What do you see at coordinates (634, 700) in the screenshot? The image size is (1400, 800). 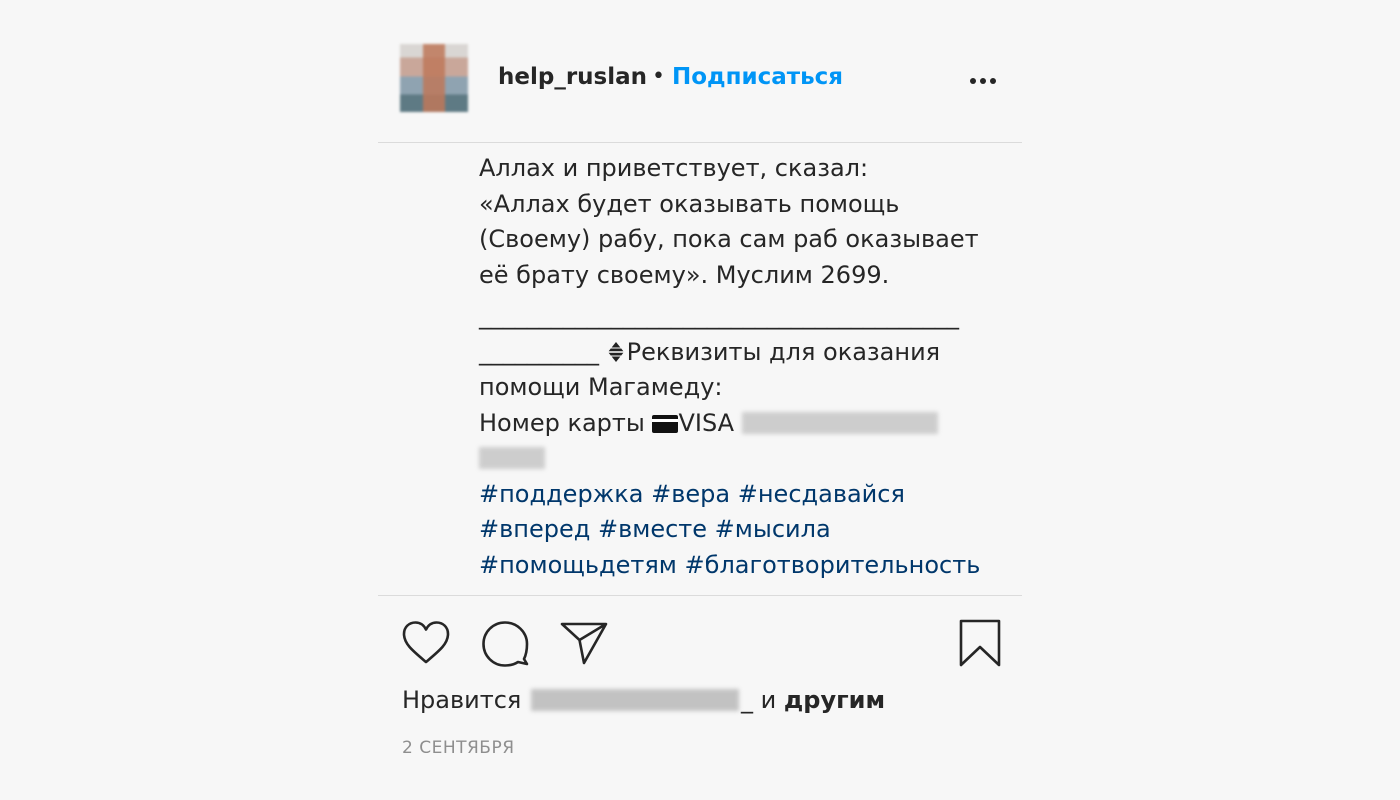 I see `redacted-username` at bounding box center [634, 700].